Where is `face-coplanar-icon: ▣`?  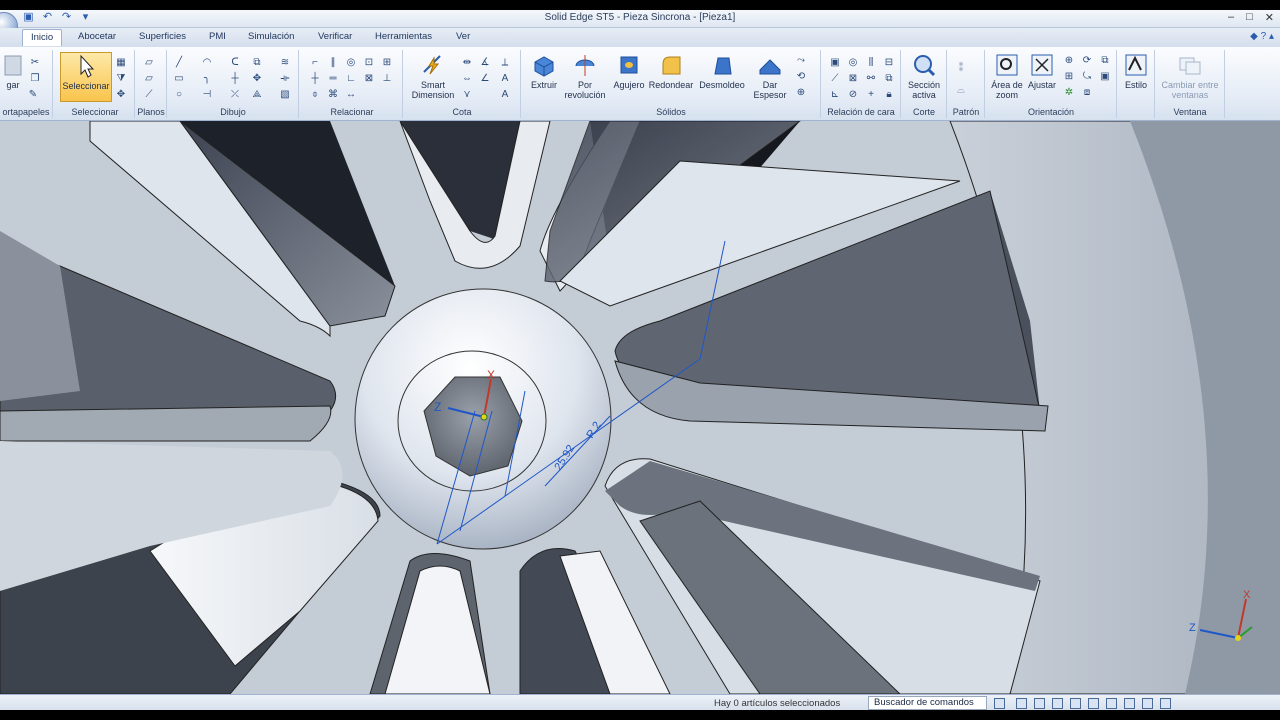 face-coplanar-icon: ▣ is located at coordinates (835, 63).